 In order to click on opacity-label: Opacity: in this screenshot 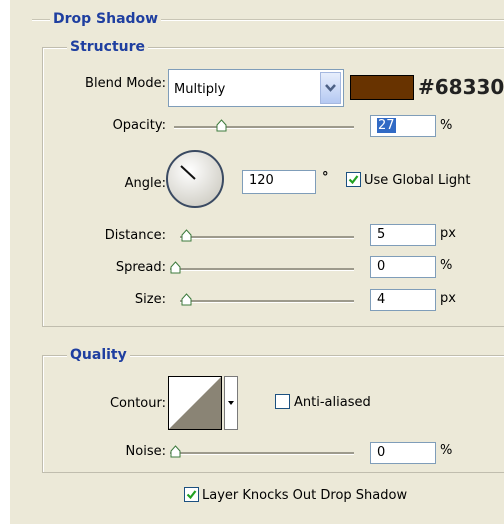, I will do `click(139, 125)`.